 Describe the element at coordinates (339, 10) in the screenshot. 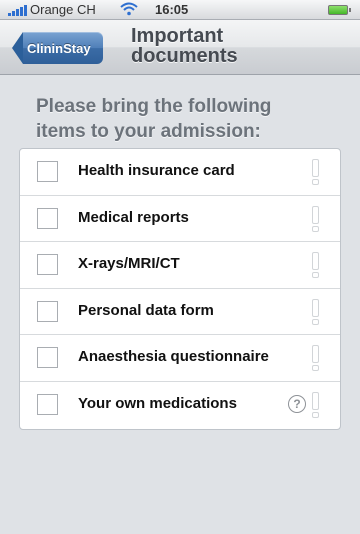

I see `battery-icon` at that location.